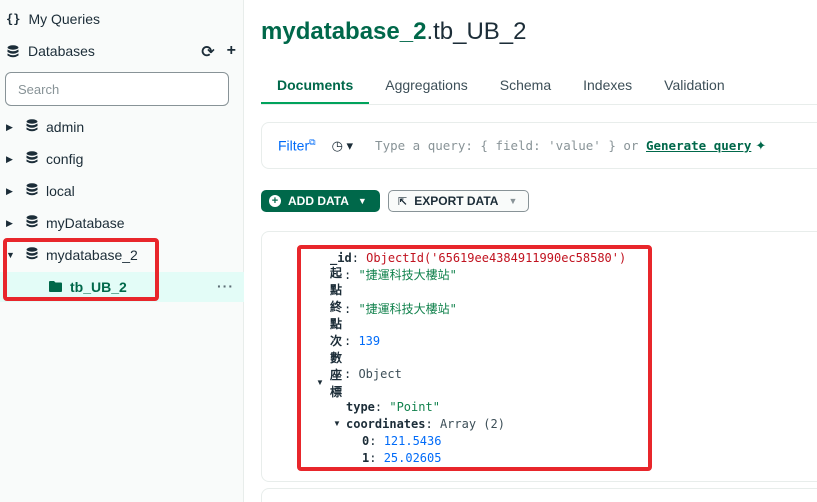 This screenshot has height=502, width=817. I want to click on filter-link: Filter⧉, so click(297, 145).